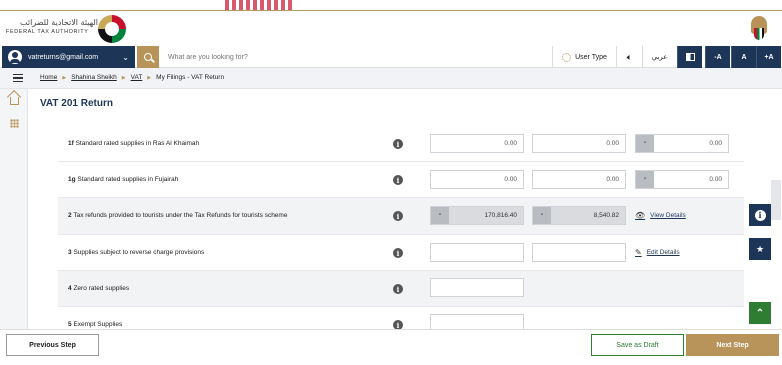 This screenshot has height=365, width=782. What do you see at coordinates (640, 215) in the screenshot?
I see `eye-icon: 👁︎` at bounding box center [640, 215].